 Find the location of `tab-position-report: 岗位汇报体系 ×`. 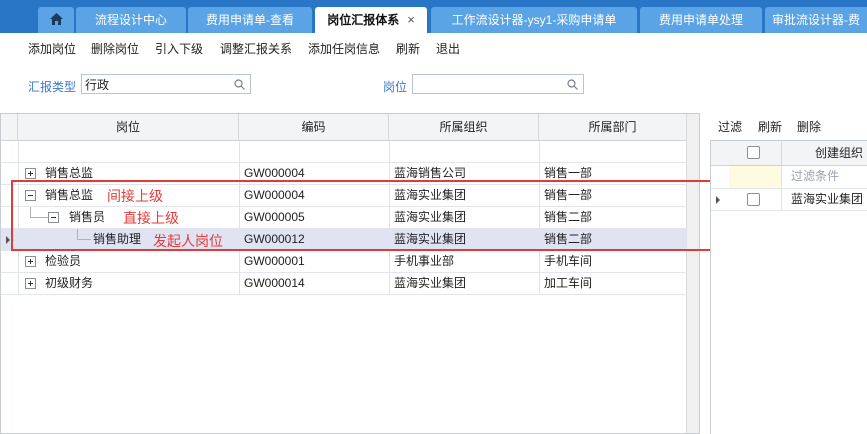

tab-position-report: 岗位汇报体系 × is located at coordinates (371, 20).